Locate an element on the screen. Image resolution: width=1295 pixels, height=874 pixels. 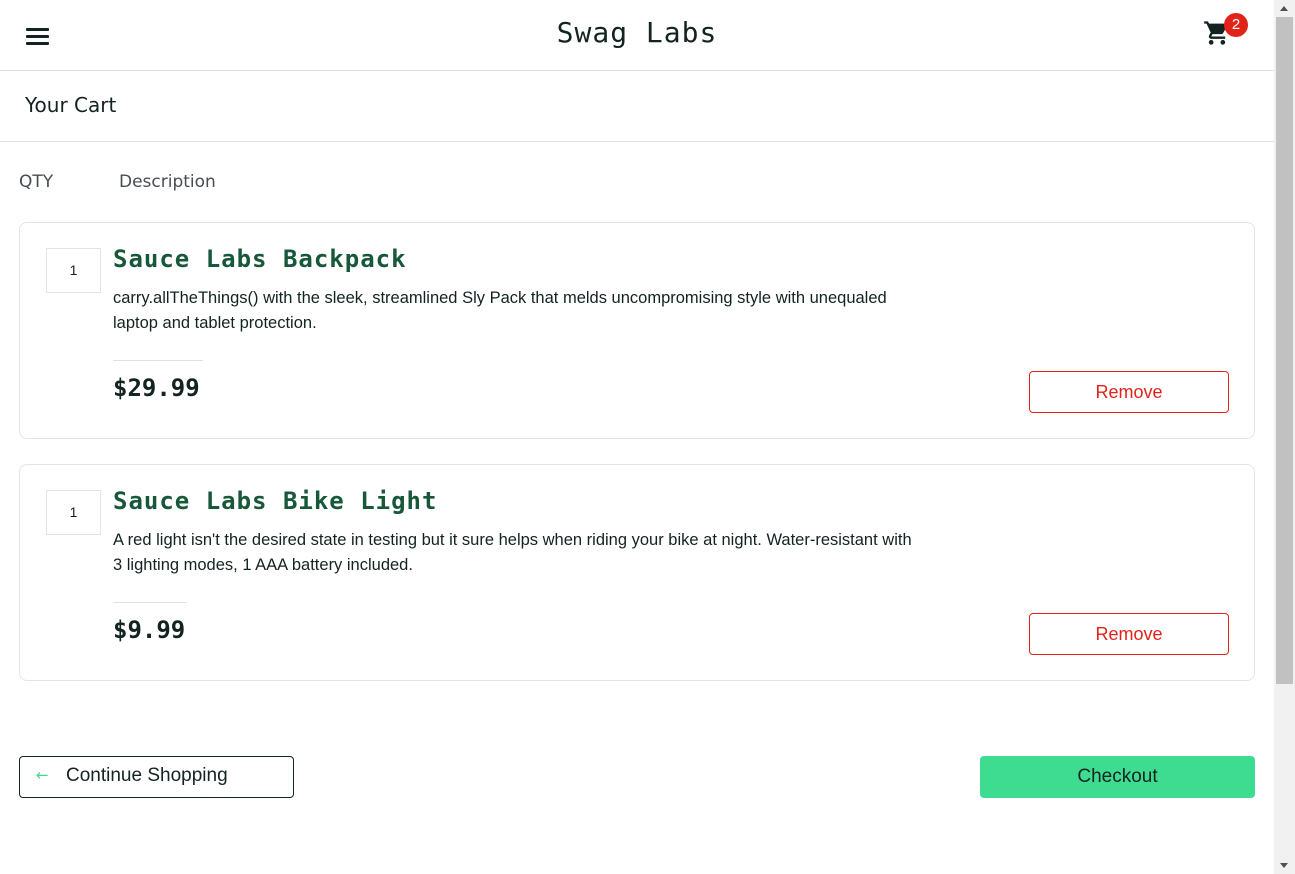
shopping-cart-link: 2 is located at coordinates (1225, 32).